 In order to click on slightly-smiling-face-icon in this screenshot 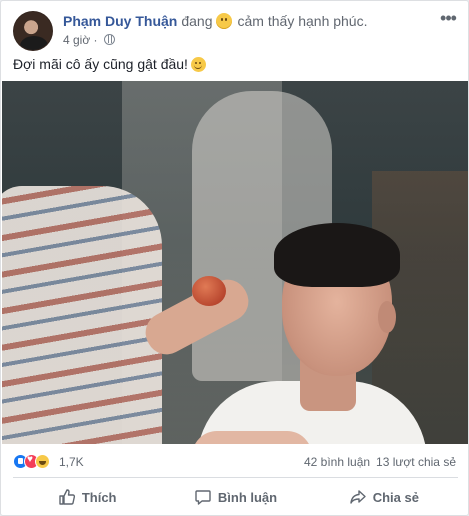, I will do `click(223, 21)`.